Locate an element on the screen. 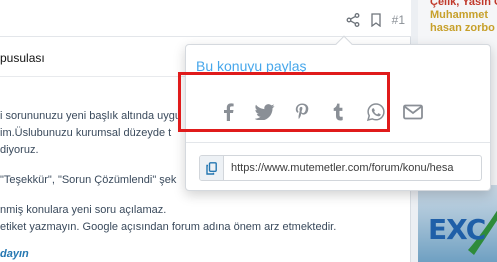 This screenshot has width=497, height=262. post-actions: #1 is located at coordinates (375, 20).